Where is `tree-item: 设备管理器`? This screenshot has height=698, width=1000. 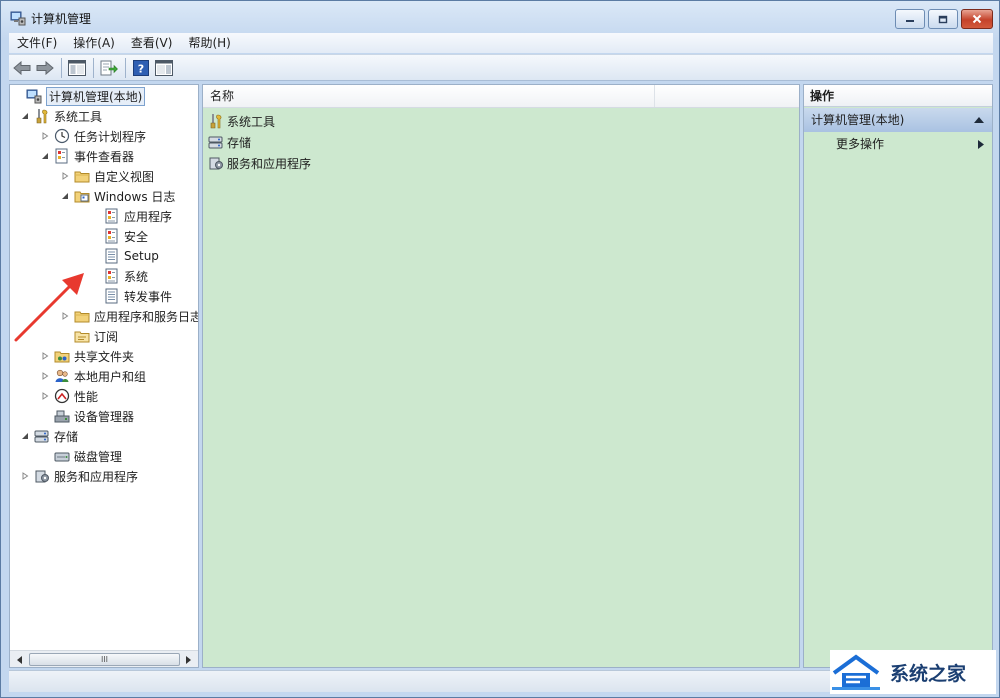 tree-item: 设备管理器 is located at coordinates (87, 416).